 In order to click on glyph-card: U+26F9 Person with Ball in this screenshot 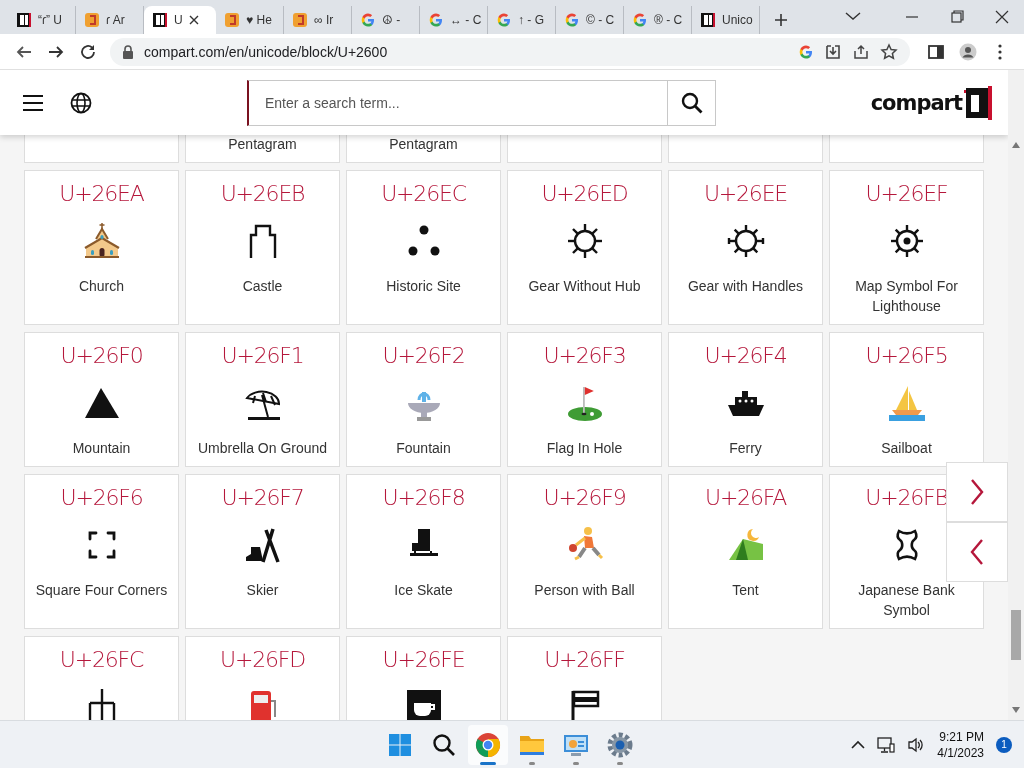, I will do `click(584, 551)`.